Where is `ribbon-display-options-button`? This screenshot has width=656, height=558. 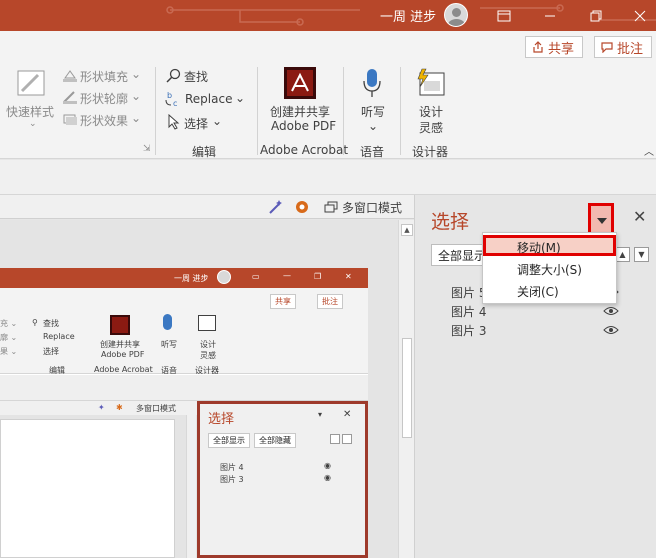 ribbon-display-options-button is located at coordinates (504, 15).